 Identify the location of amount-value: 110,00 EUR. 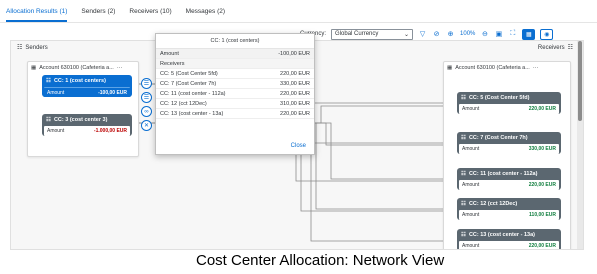
(542, 215).